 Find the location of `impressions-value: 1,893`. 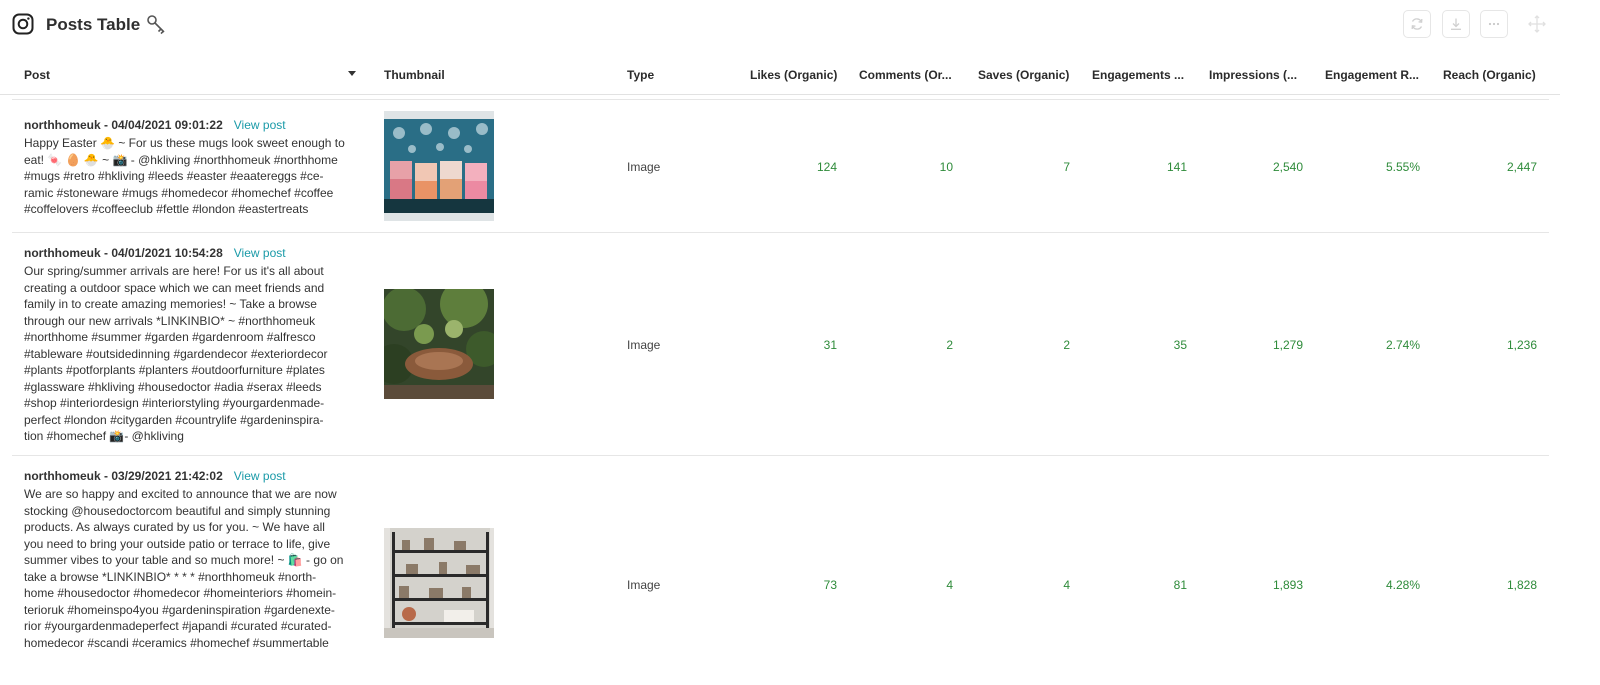

impressions-value: 1,893 is located at coordinates (1287, 585).